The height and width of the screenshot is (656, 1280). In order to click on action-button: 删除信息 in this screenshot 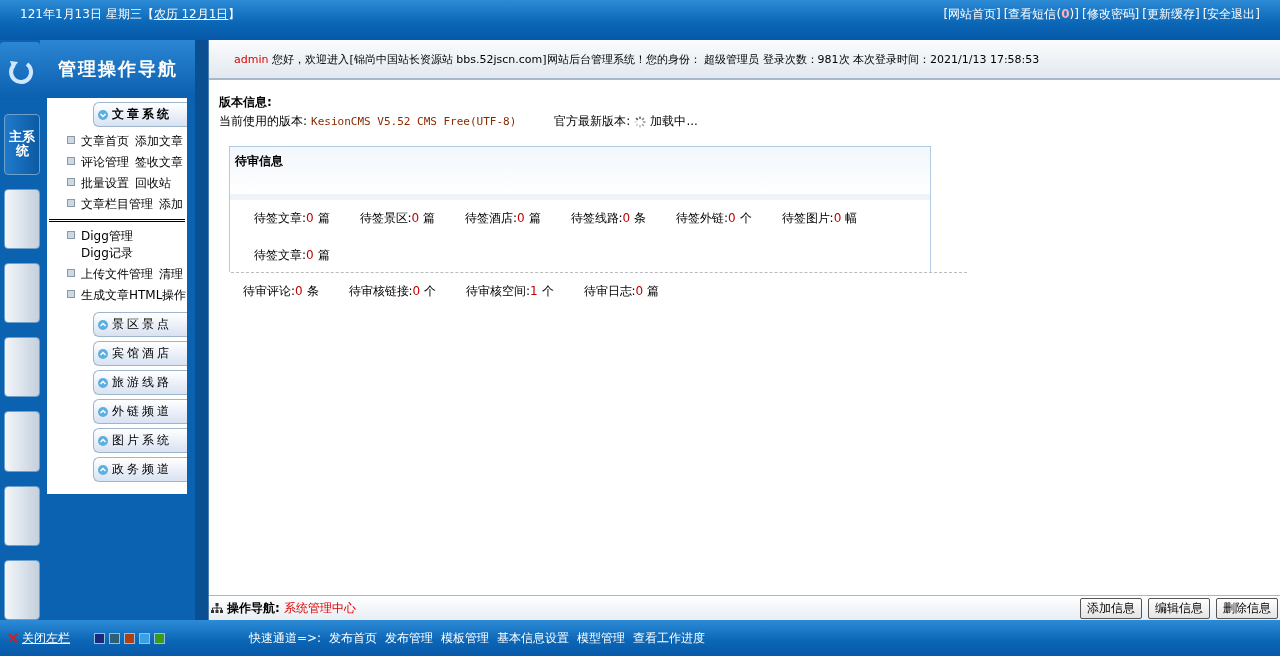, I will do `click(1247, 608)`.